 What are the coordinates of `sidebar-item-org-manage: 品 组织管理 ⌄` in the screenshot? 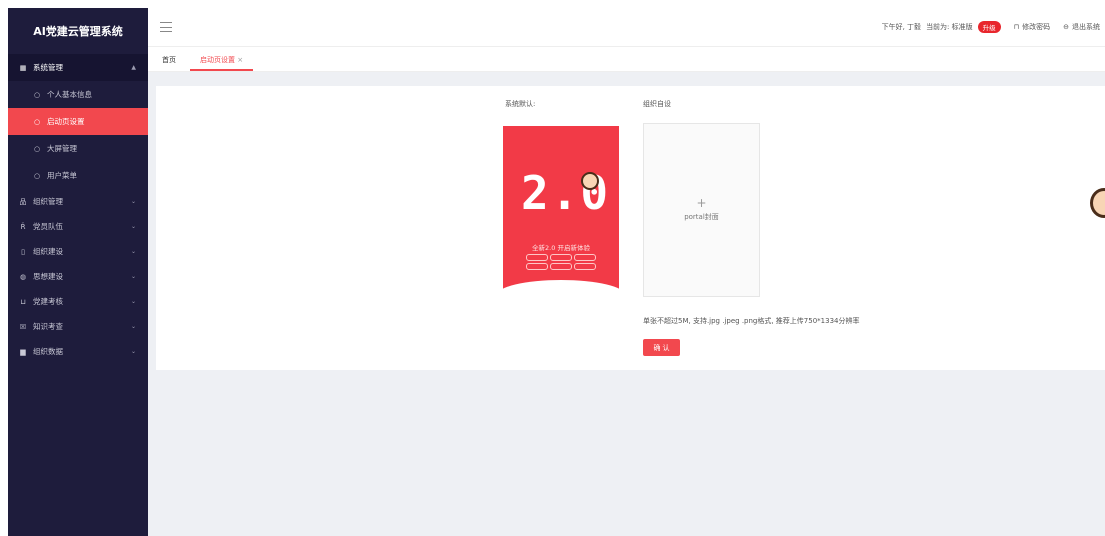 It's located at (78, 201).